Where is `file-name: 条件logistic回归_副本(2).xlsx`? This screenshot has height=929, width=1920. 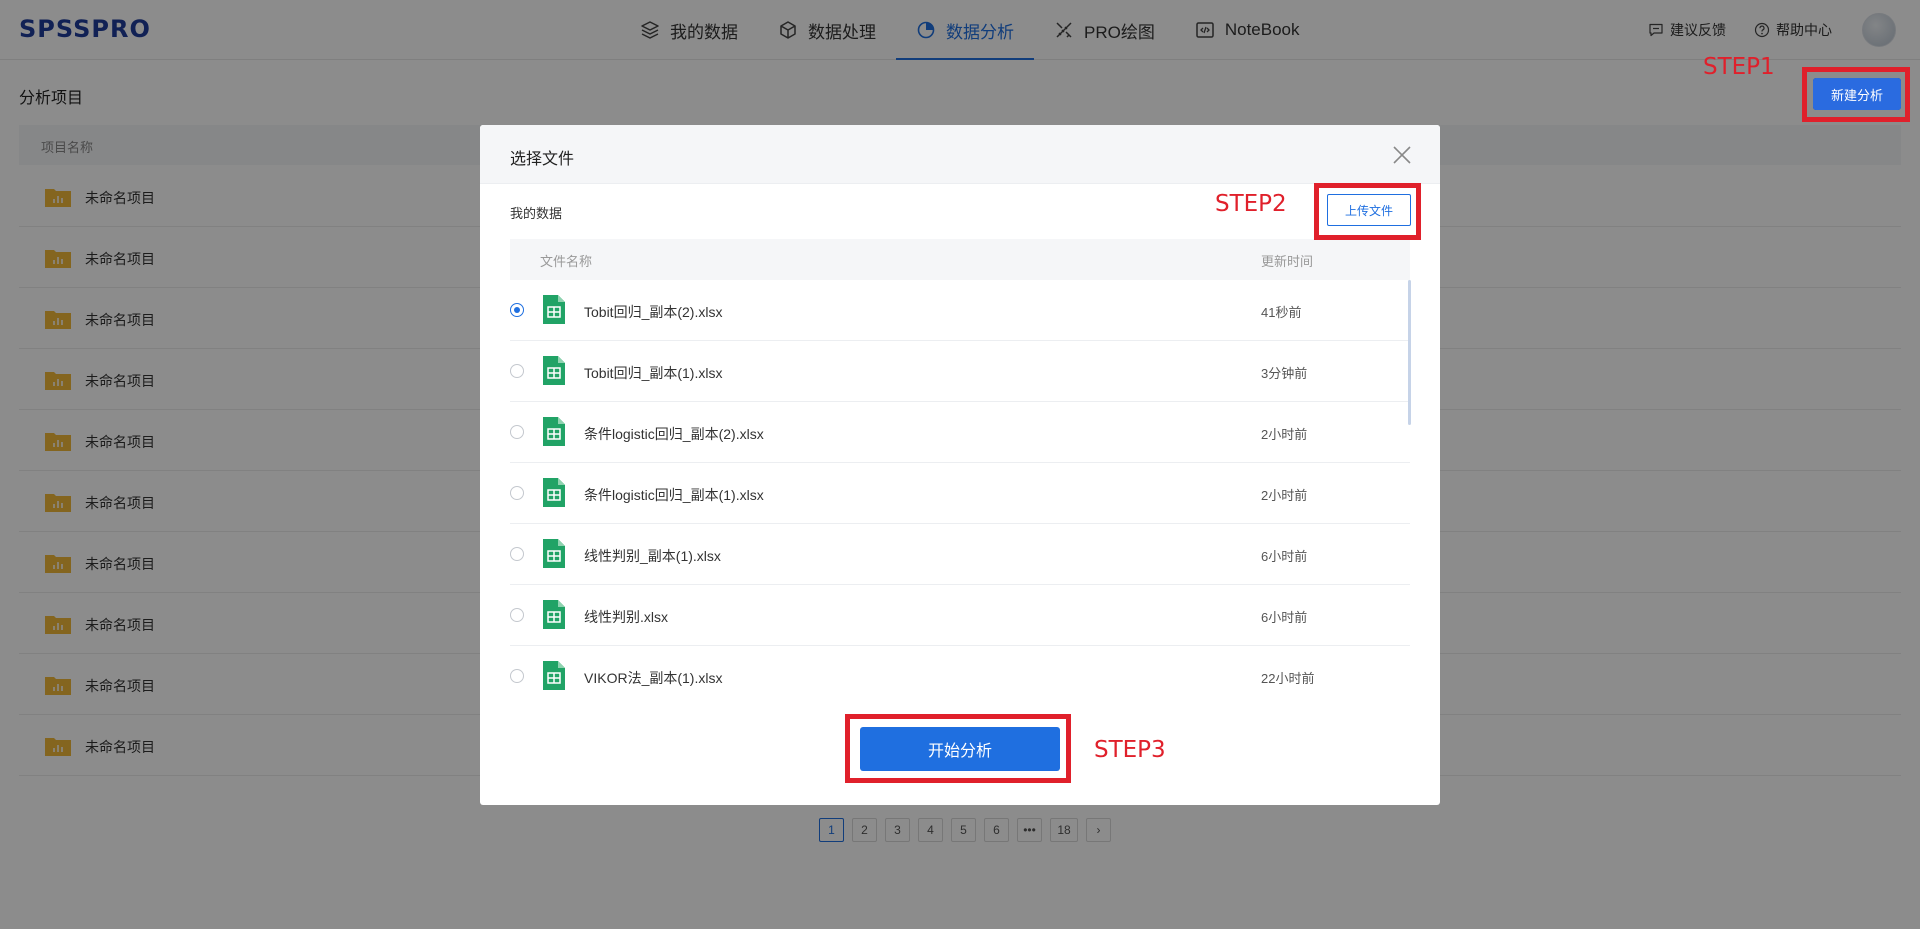
file-name: 条件logistic回归_副本(2).xlsx is located at coordinates (674, 434).